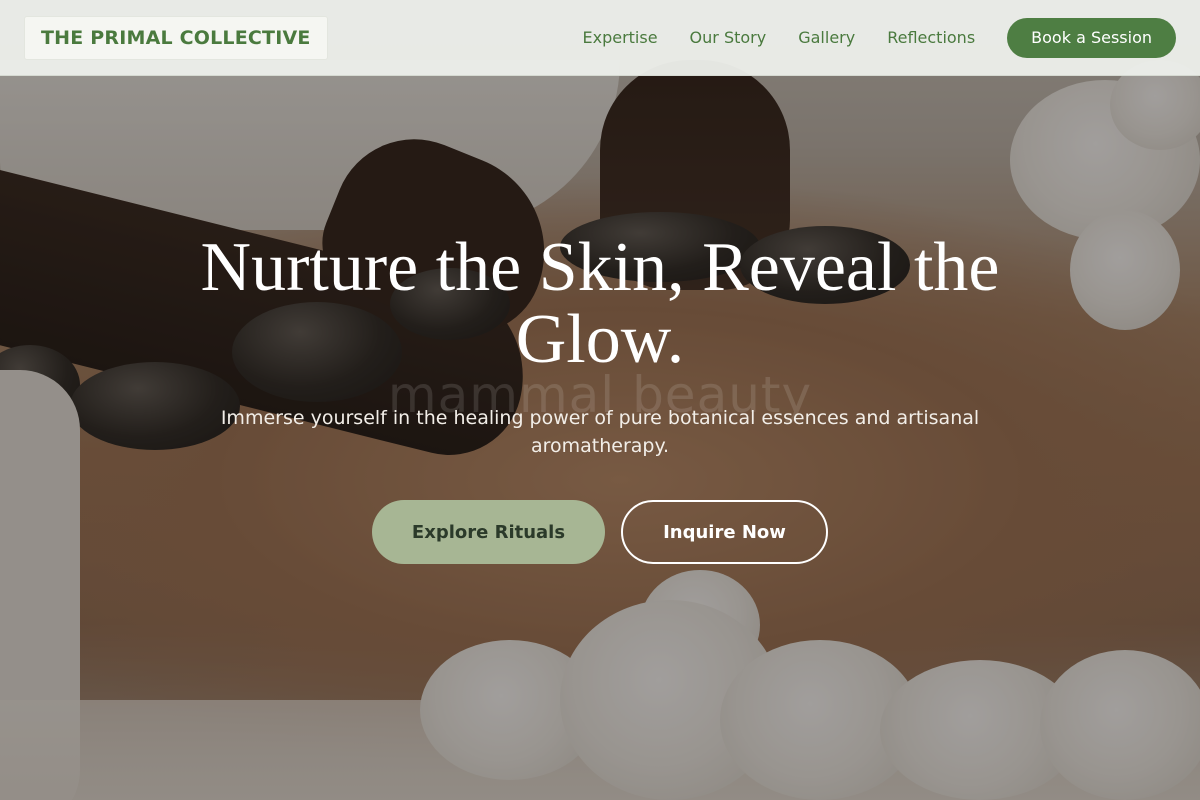 The width and height of the screenshot is (1200, 800). I want to click on hero-headline: Nurture the Skin, Reveal the Glow., so click(600, 303).